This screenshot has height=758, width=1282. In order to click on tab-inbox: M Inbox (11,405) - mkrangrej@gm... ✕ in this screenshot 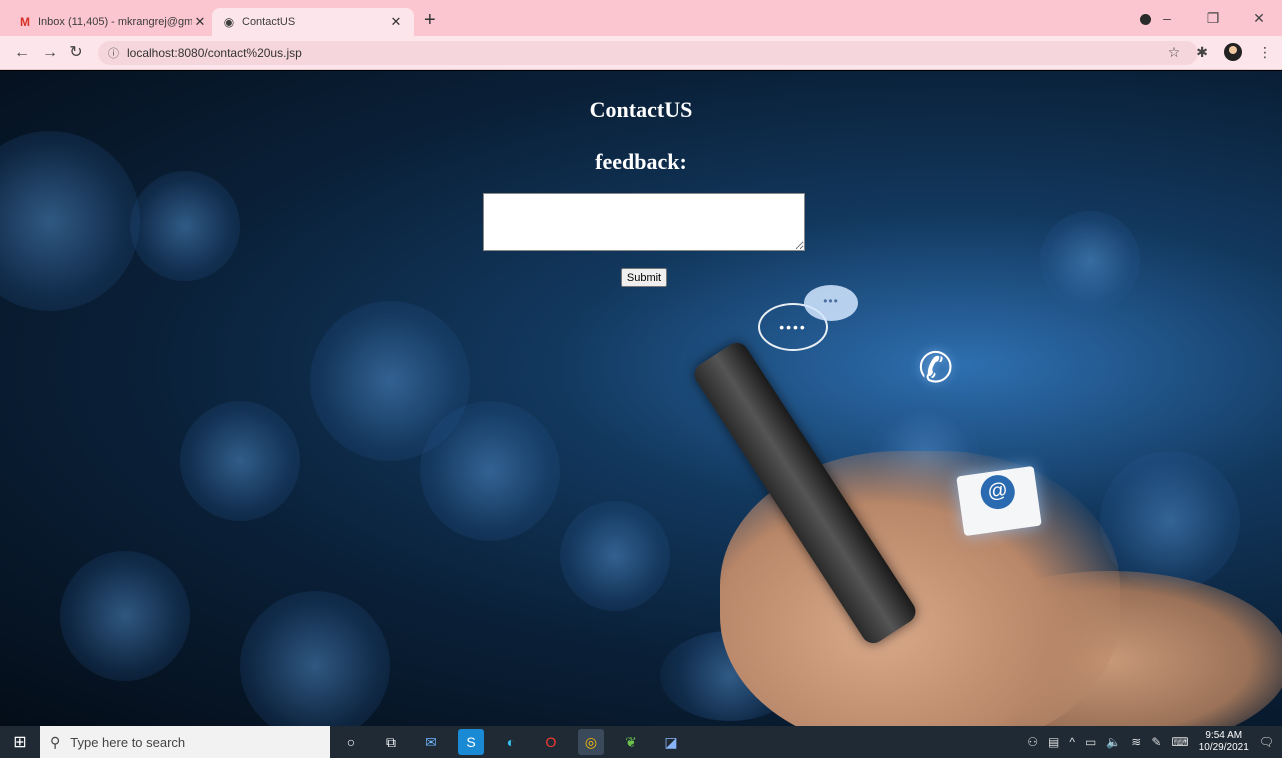, I will do `click(113, 22)`.